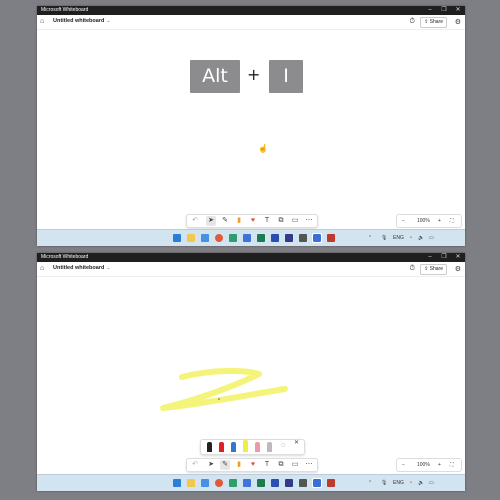  Describe the element at coordinates (215, 76) in the screenshot. I see `alt-key-graphic: Alt` at that location.